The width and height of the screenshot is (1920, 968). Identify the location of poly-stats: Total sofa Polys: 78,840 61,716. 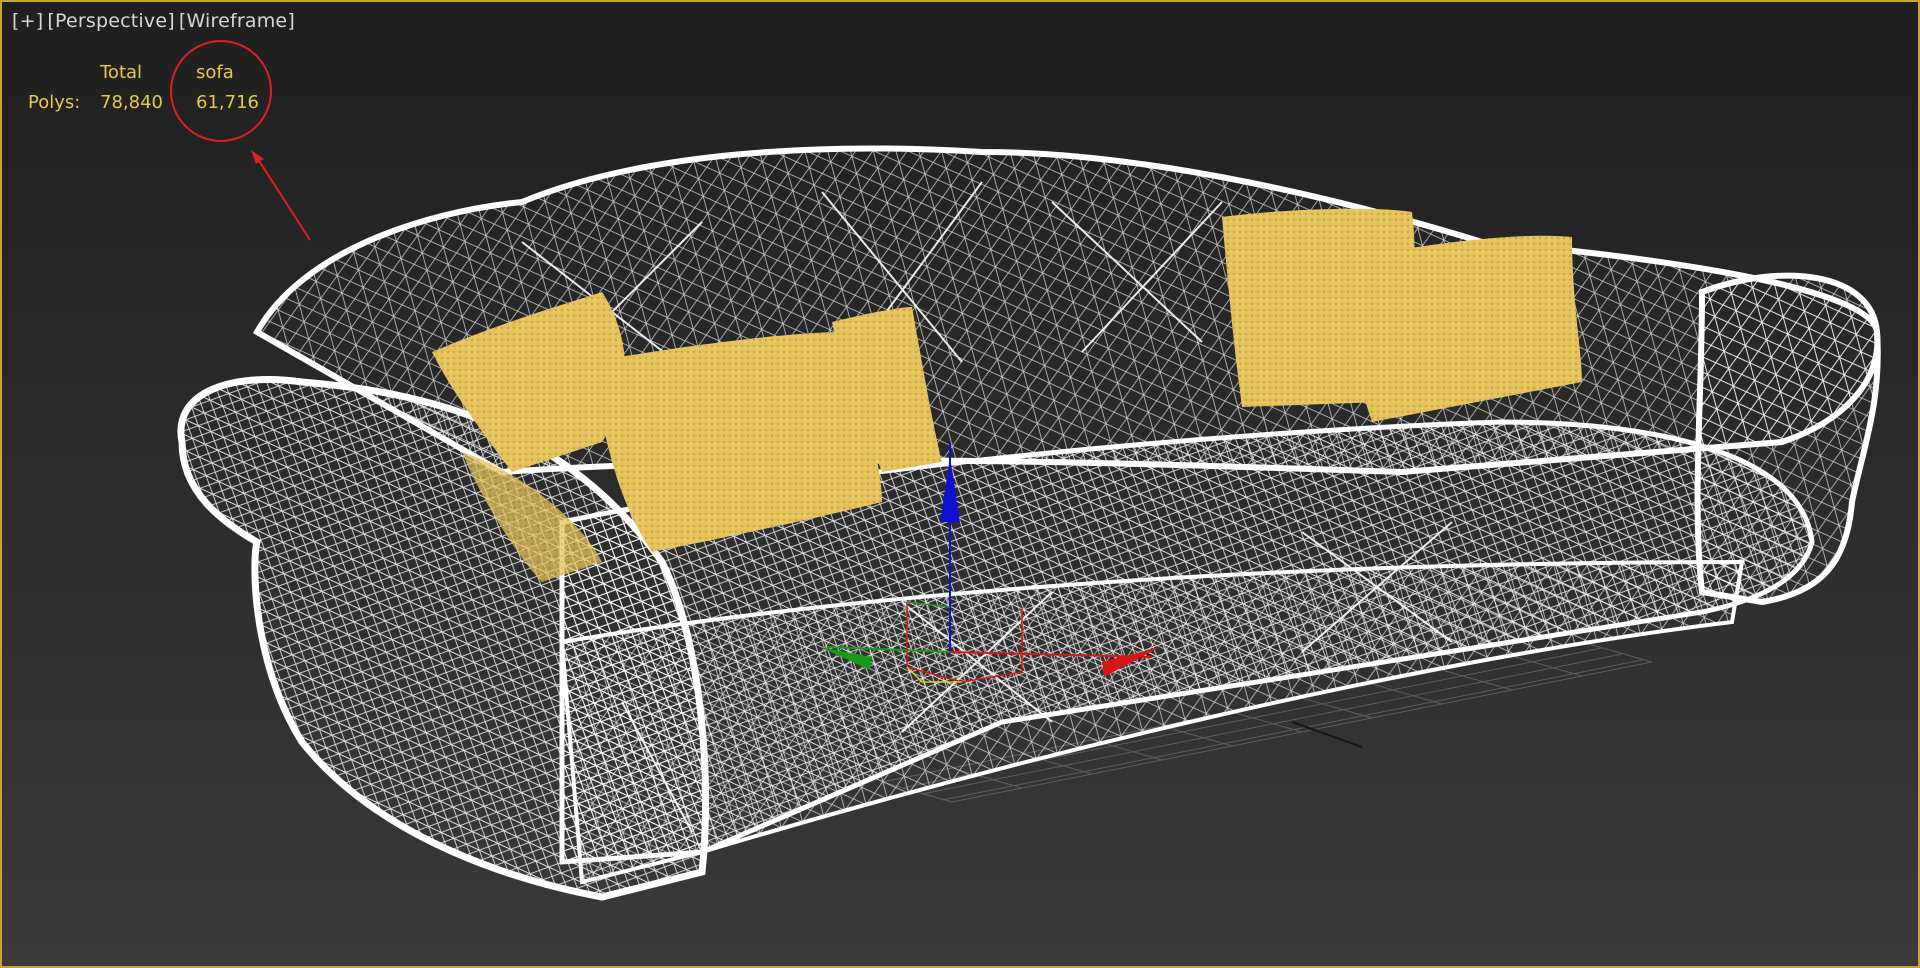
(158, 92).